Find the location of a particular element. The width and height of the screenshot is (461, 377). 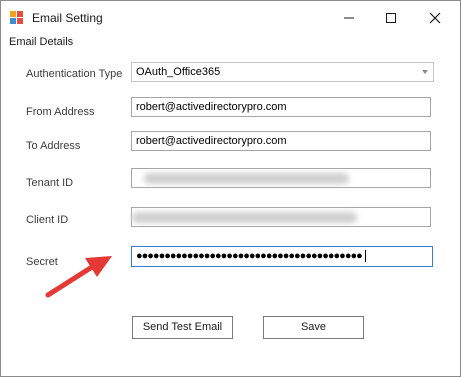

authentication-type-value: OAuth_Office365 is located at coordinates (178, 72).